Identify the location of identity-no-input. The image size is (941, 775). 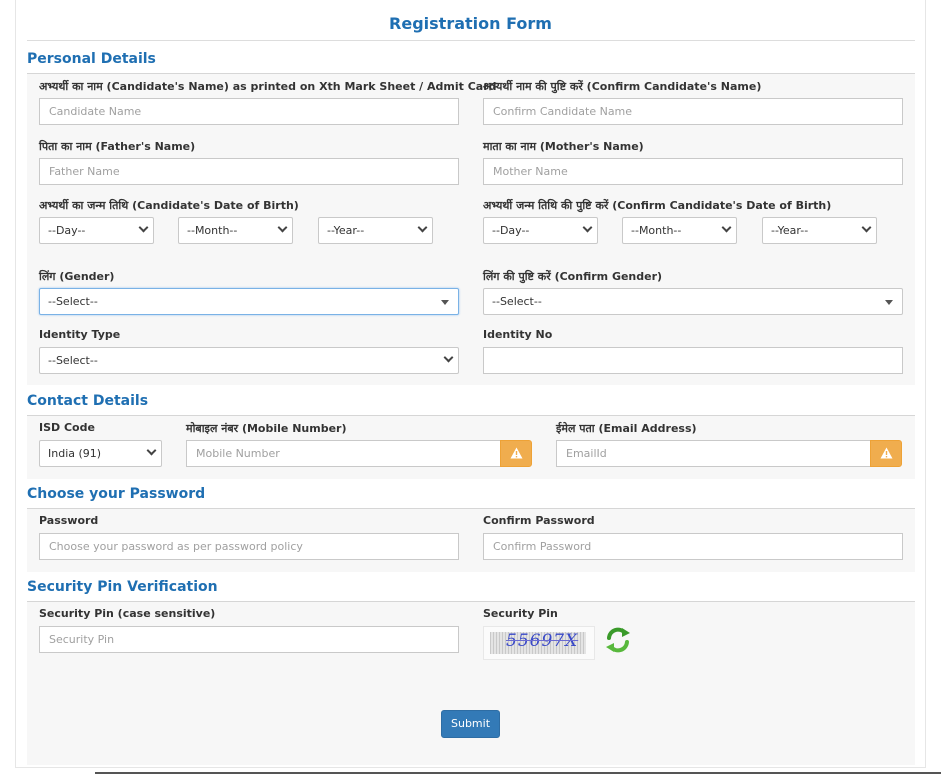
(693, 360).